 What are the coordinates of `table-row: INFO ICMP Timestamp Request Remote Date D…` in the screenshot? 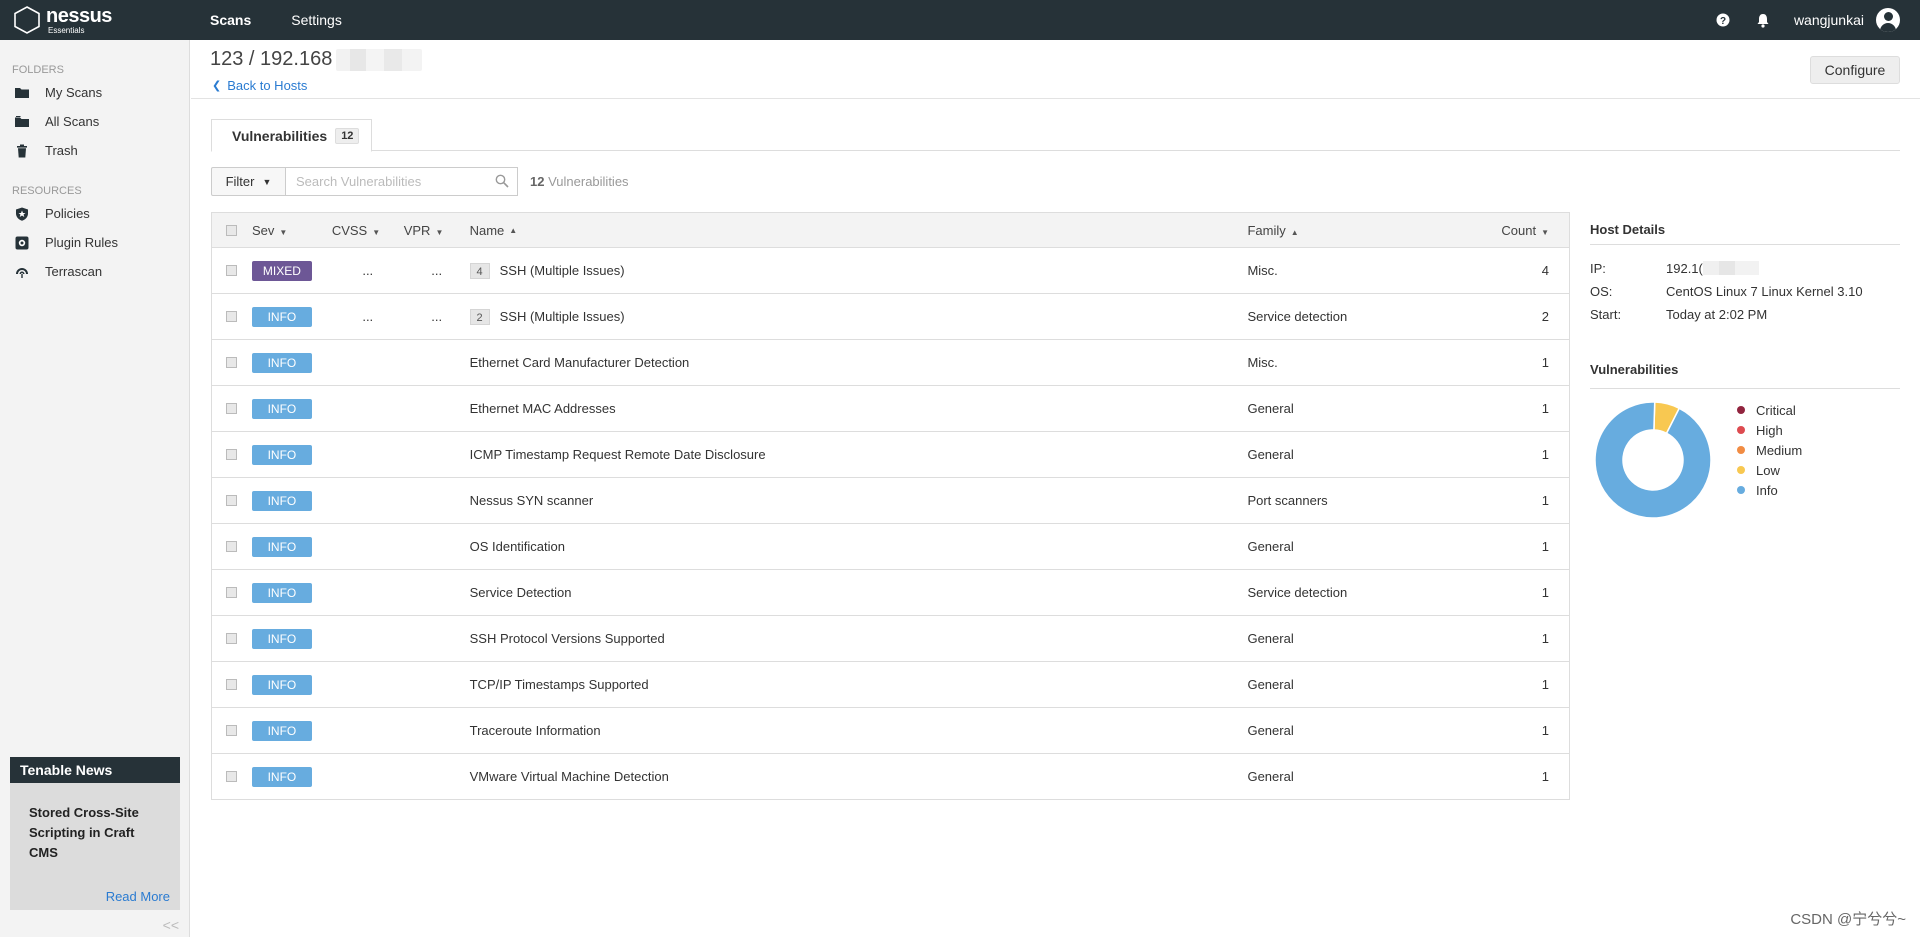 It's located at (890, 454).